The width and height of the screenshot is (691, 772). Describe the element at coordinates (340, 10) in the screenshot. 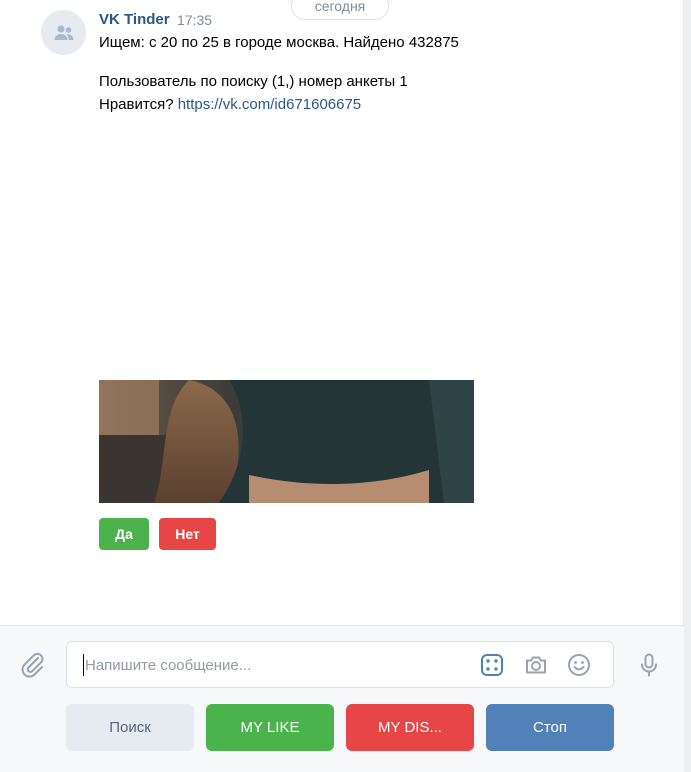

I see `date-separator: сегодня` at that location.